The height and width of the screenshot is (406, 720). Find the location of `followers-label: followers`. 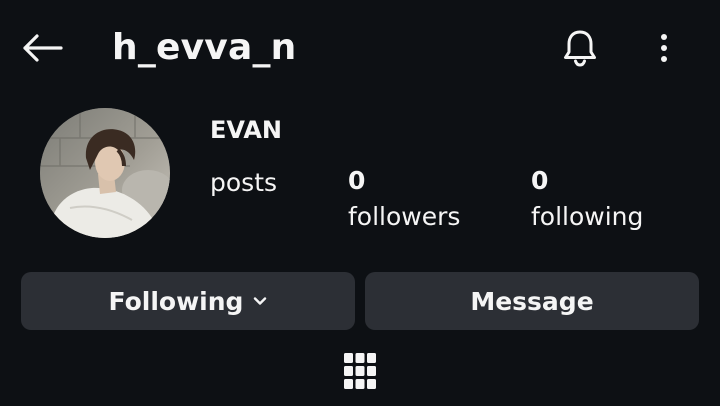

followers-label: followers is located at coordinates (404, 216).